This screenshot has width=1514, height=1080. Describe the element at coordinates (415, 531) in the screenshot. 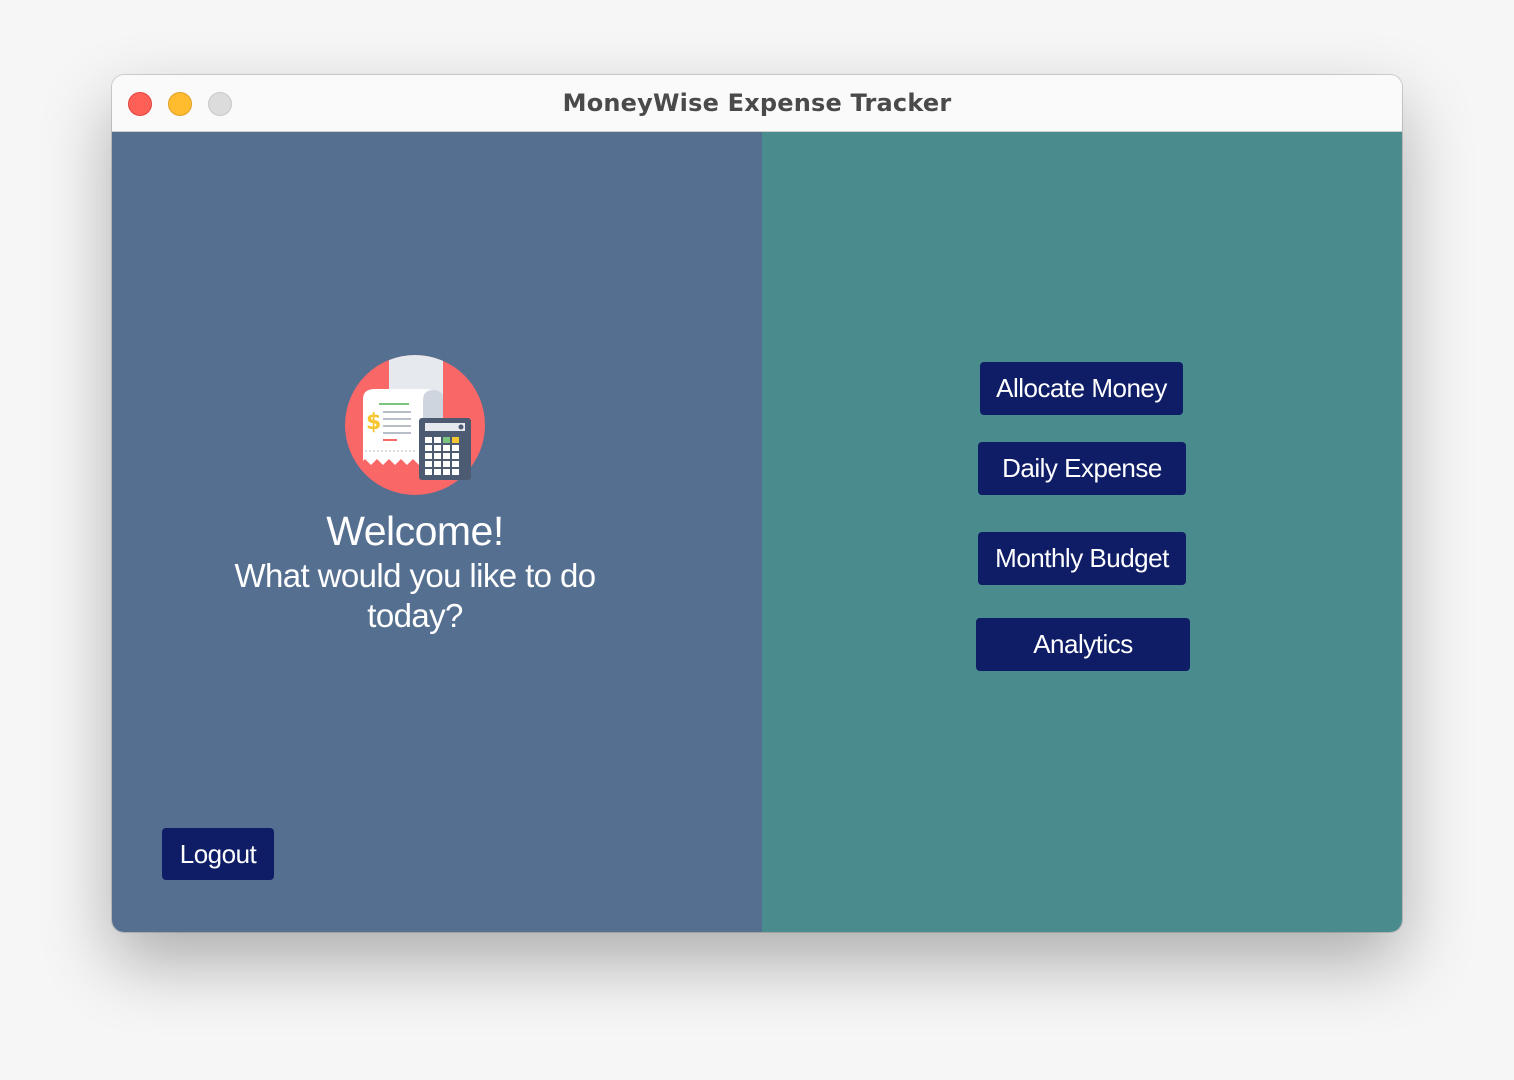

I see `welcome-heading: Welcome!` at that location.